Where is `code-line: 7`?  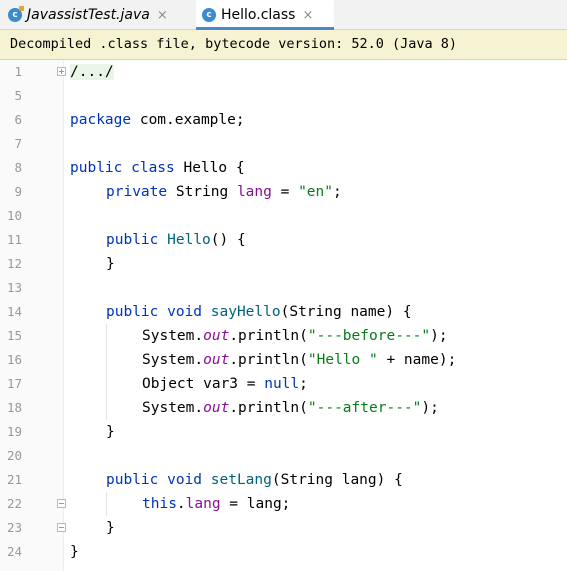 code-line: 7 is located at coordinates (283, 144).